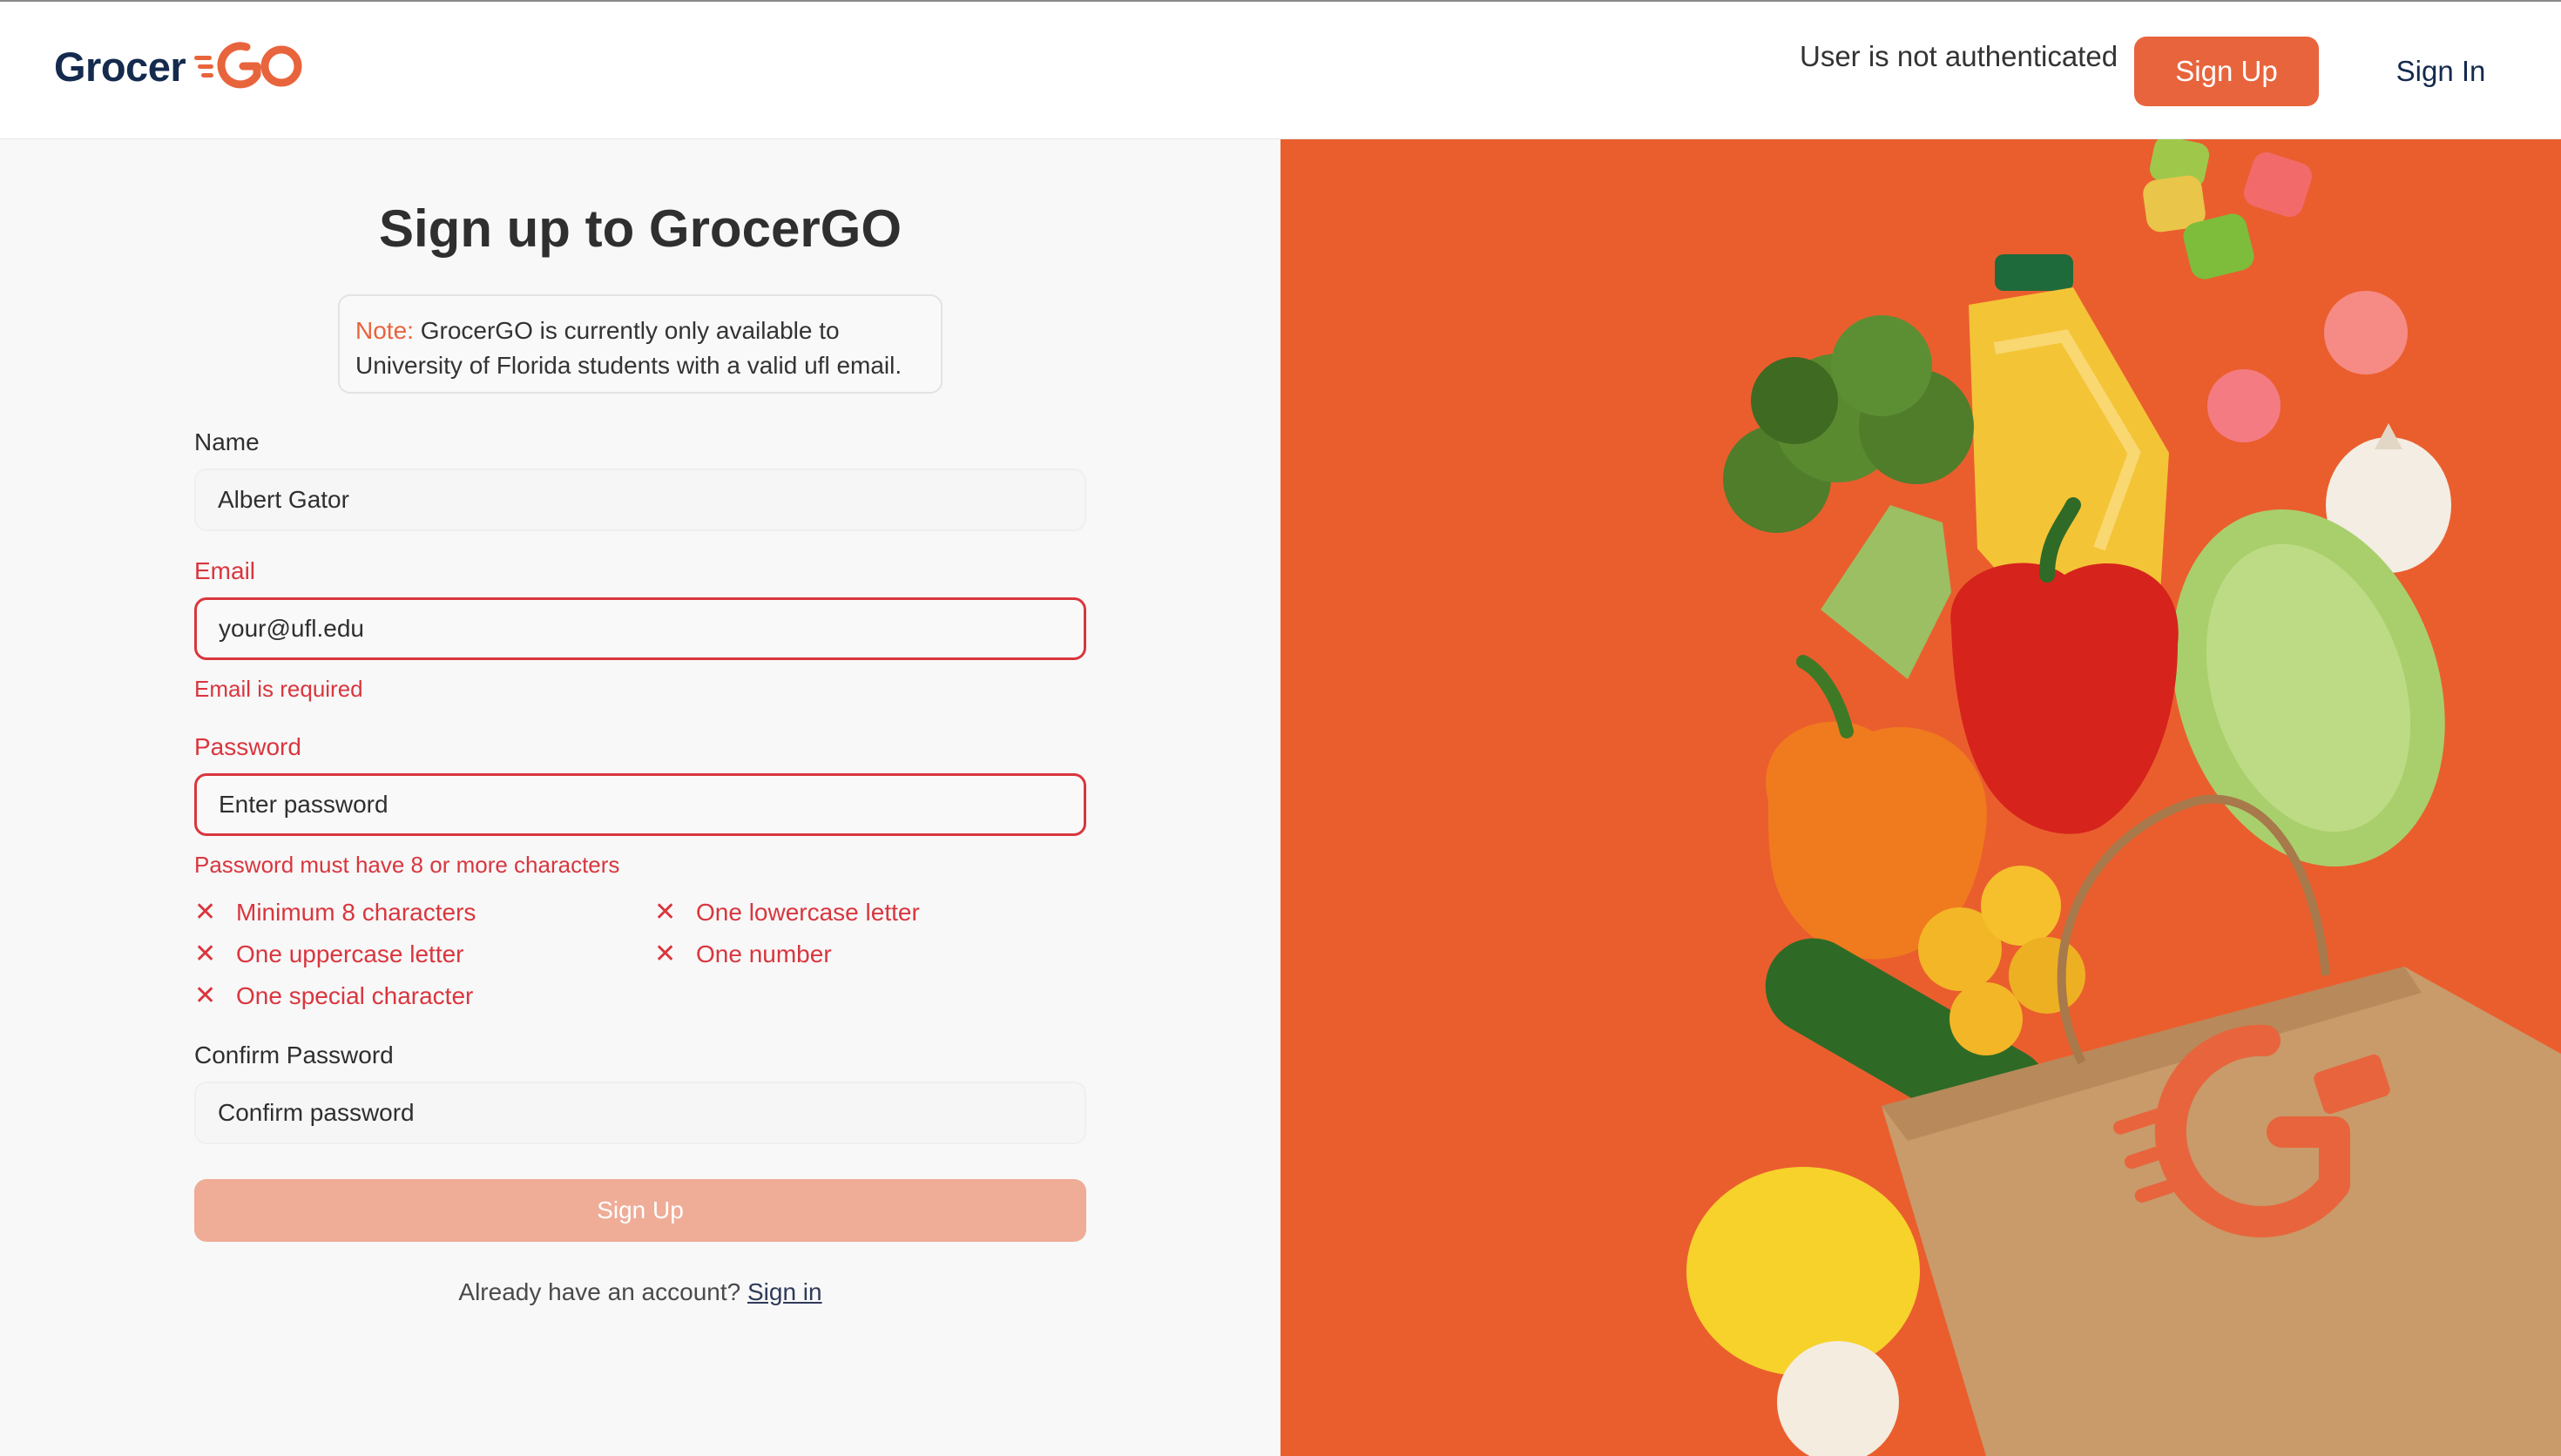 The image size is (2561, 1456). What do you see at coordinates (225, 570) in the screenshot?
I see `email-label: Email` at bounding box center [225, 570].